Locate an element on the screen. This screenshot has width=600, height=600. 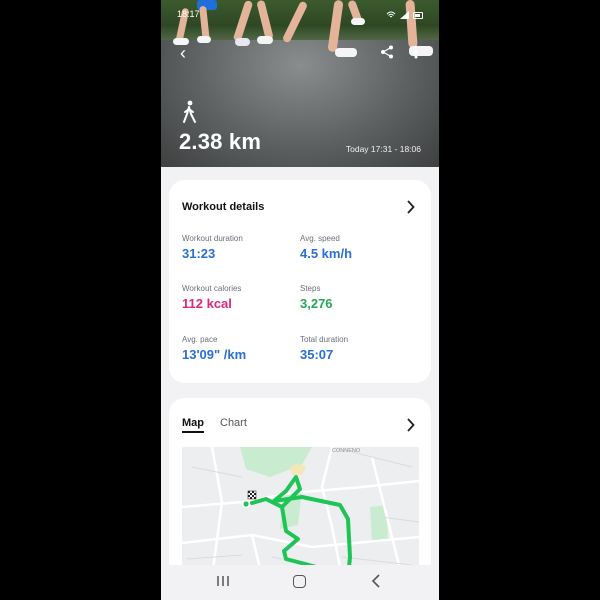
status-icons is located at coordinates (404, 15).